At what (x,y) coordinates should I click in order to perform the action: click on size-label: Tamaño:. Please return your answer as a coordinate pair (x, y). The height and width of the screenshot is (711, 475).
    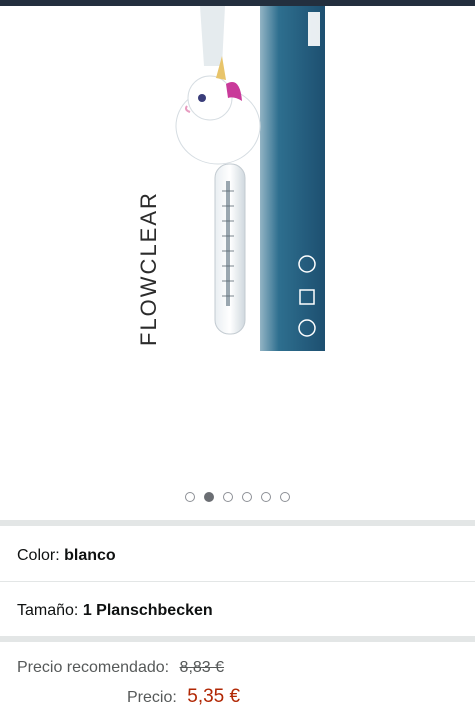
    Looking at the image, I should click on (48, 610).